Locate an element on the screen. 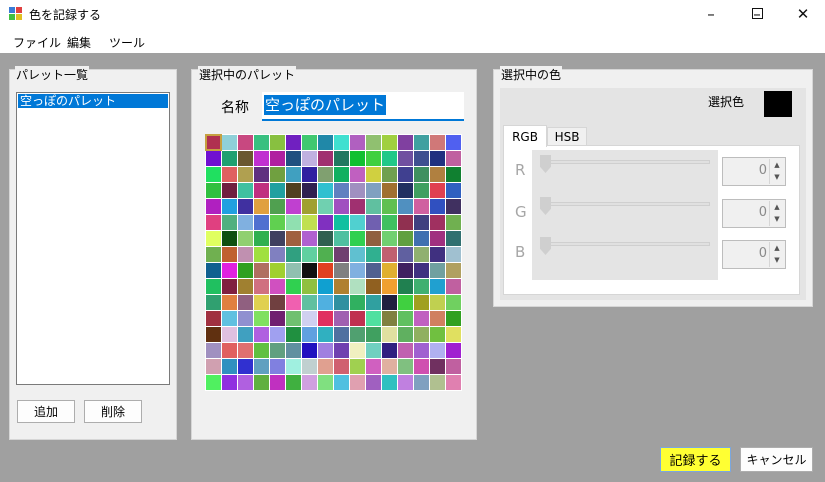  spin-up-icon: ▲ is located at coordinates (777, 248).